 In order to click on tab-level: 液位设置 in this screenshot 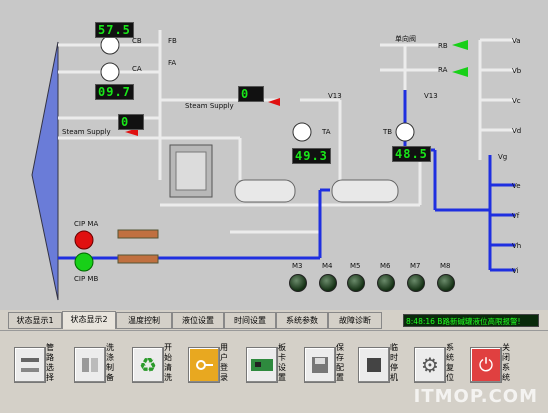, I will do `click(198, 320)`.